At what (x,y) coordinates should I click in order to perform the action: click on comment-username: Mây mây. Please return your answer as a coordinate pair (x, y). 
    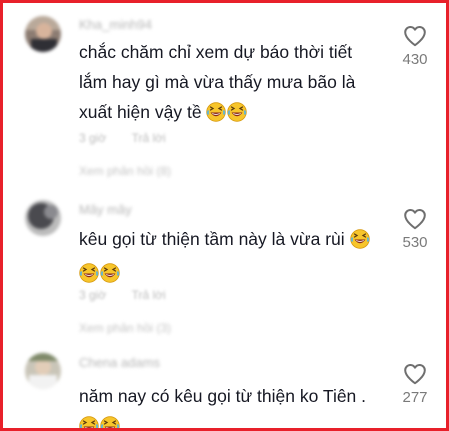
    Looking at the image, I should click on (105, 209).